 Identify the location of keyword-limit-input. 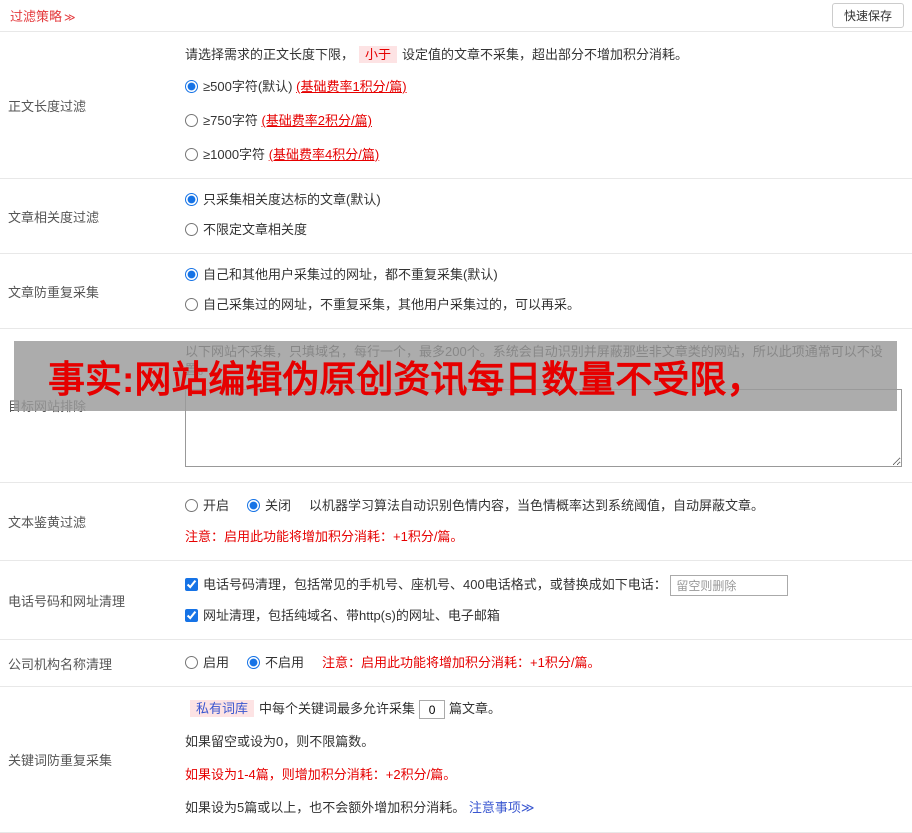
(432, 710).